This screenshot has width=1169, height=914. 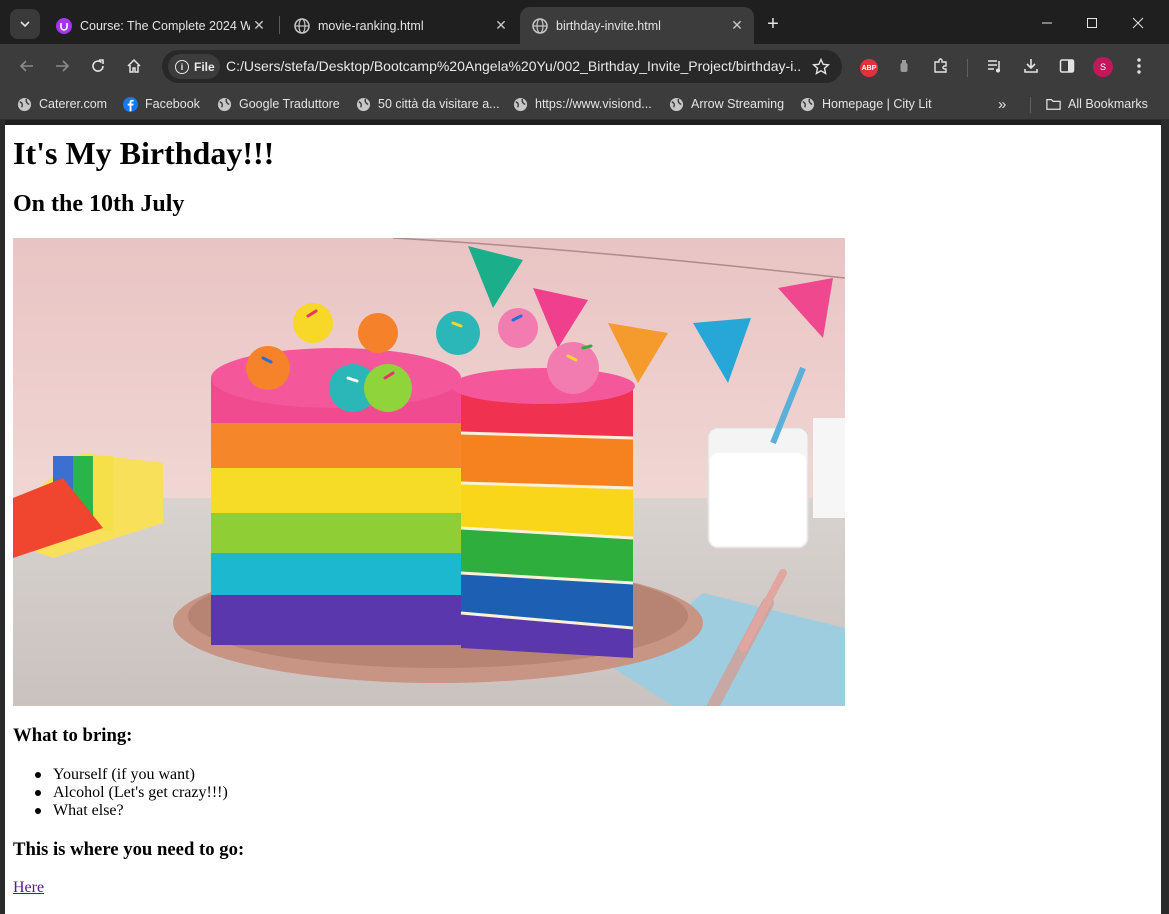 I want to click on arrow-right-icon, so click(x=63, y=66).